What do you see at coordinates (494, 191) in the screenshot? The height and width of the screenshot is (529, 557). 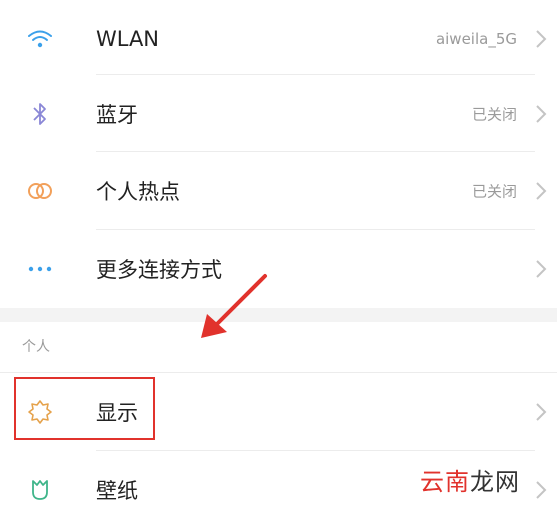 I see `hotspot-value: 已关闭` at bounding box center [494, 191].